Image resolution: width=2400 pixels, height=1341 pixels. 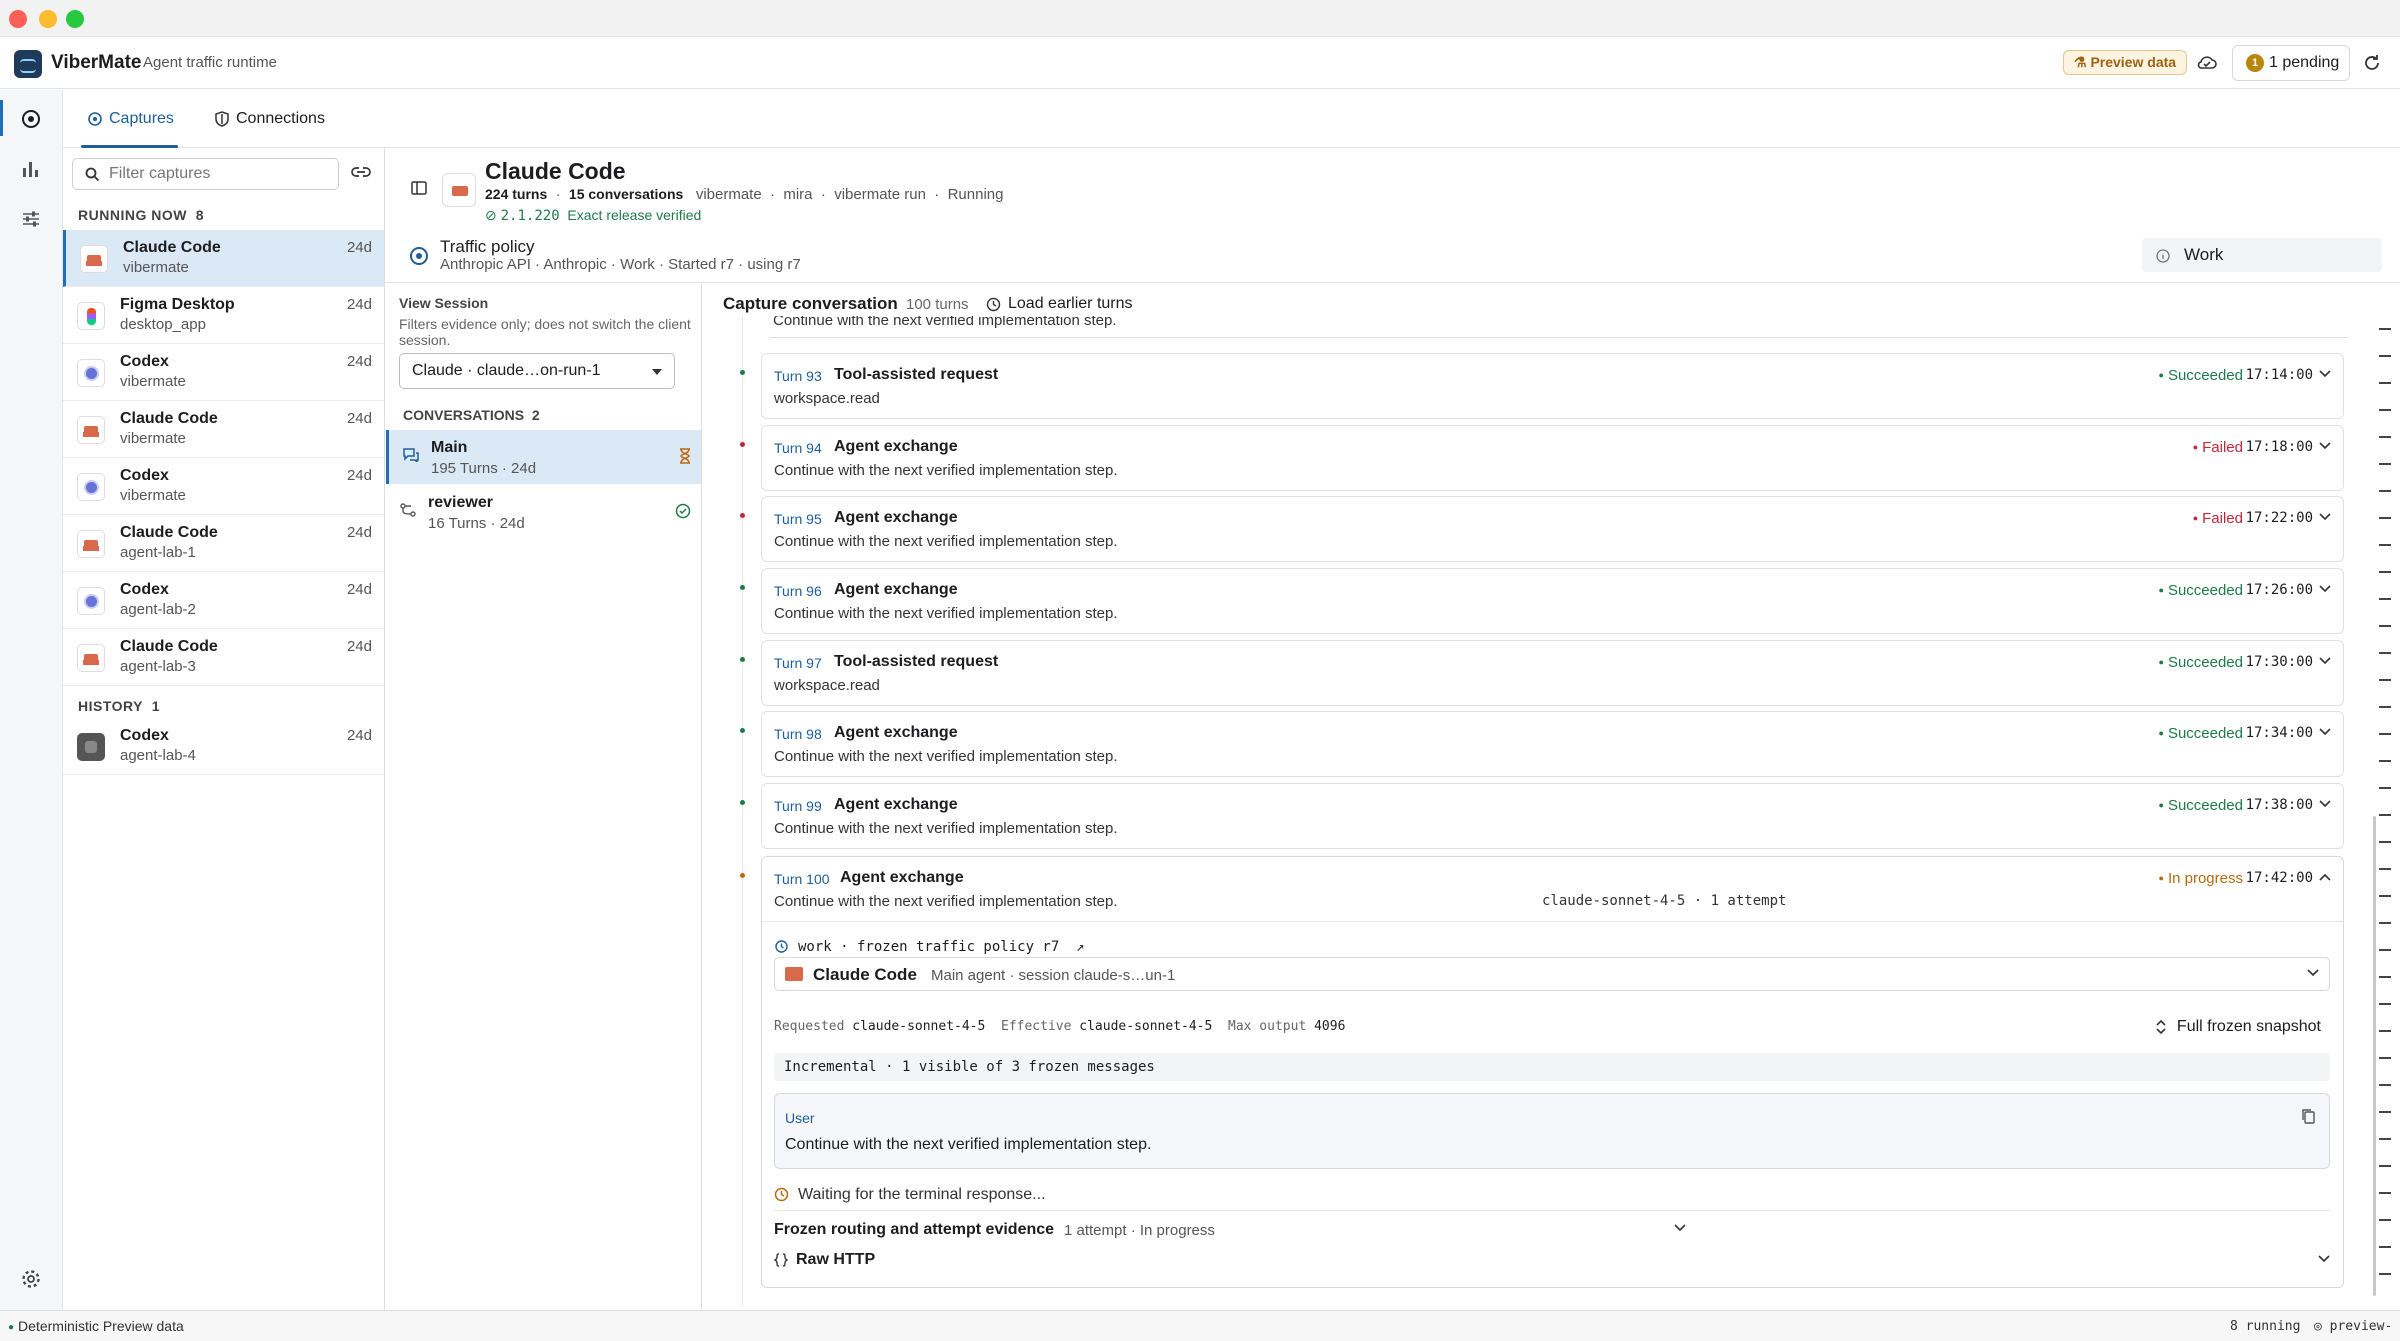 I want to click on filter-captures-input: Filter captures, so click(x=205, y=174).